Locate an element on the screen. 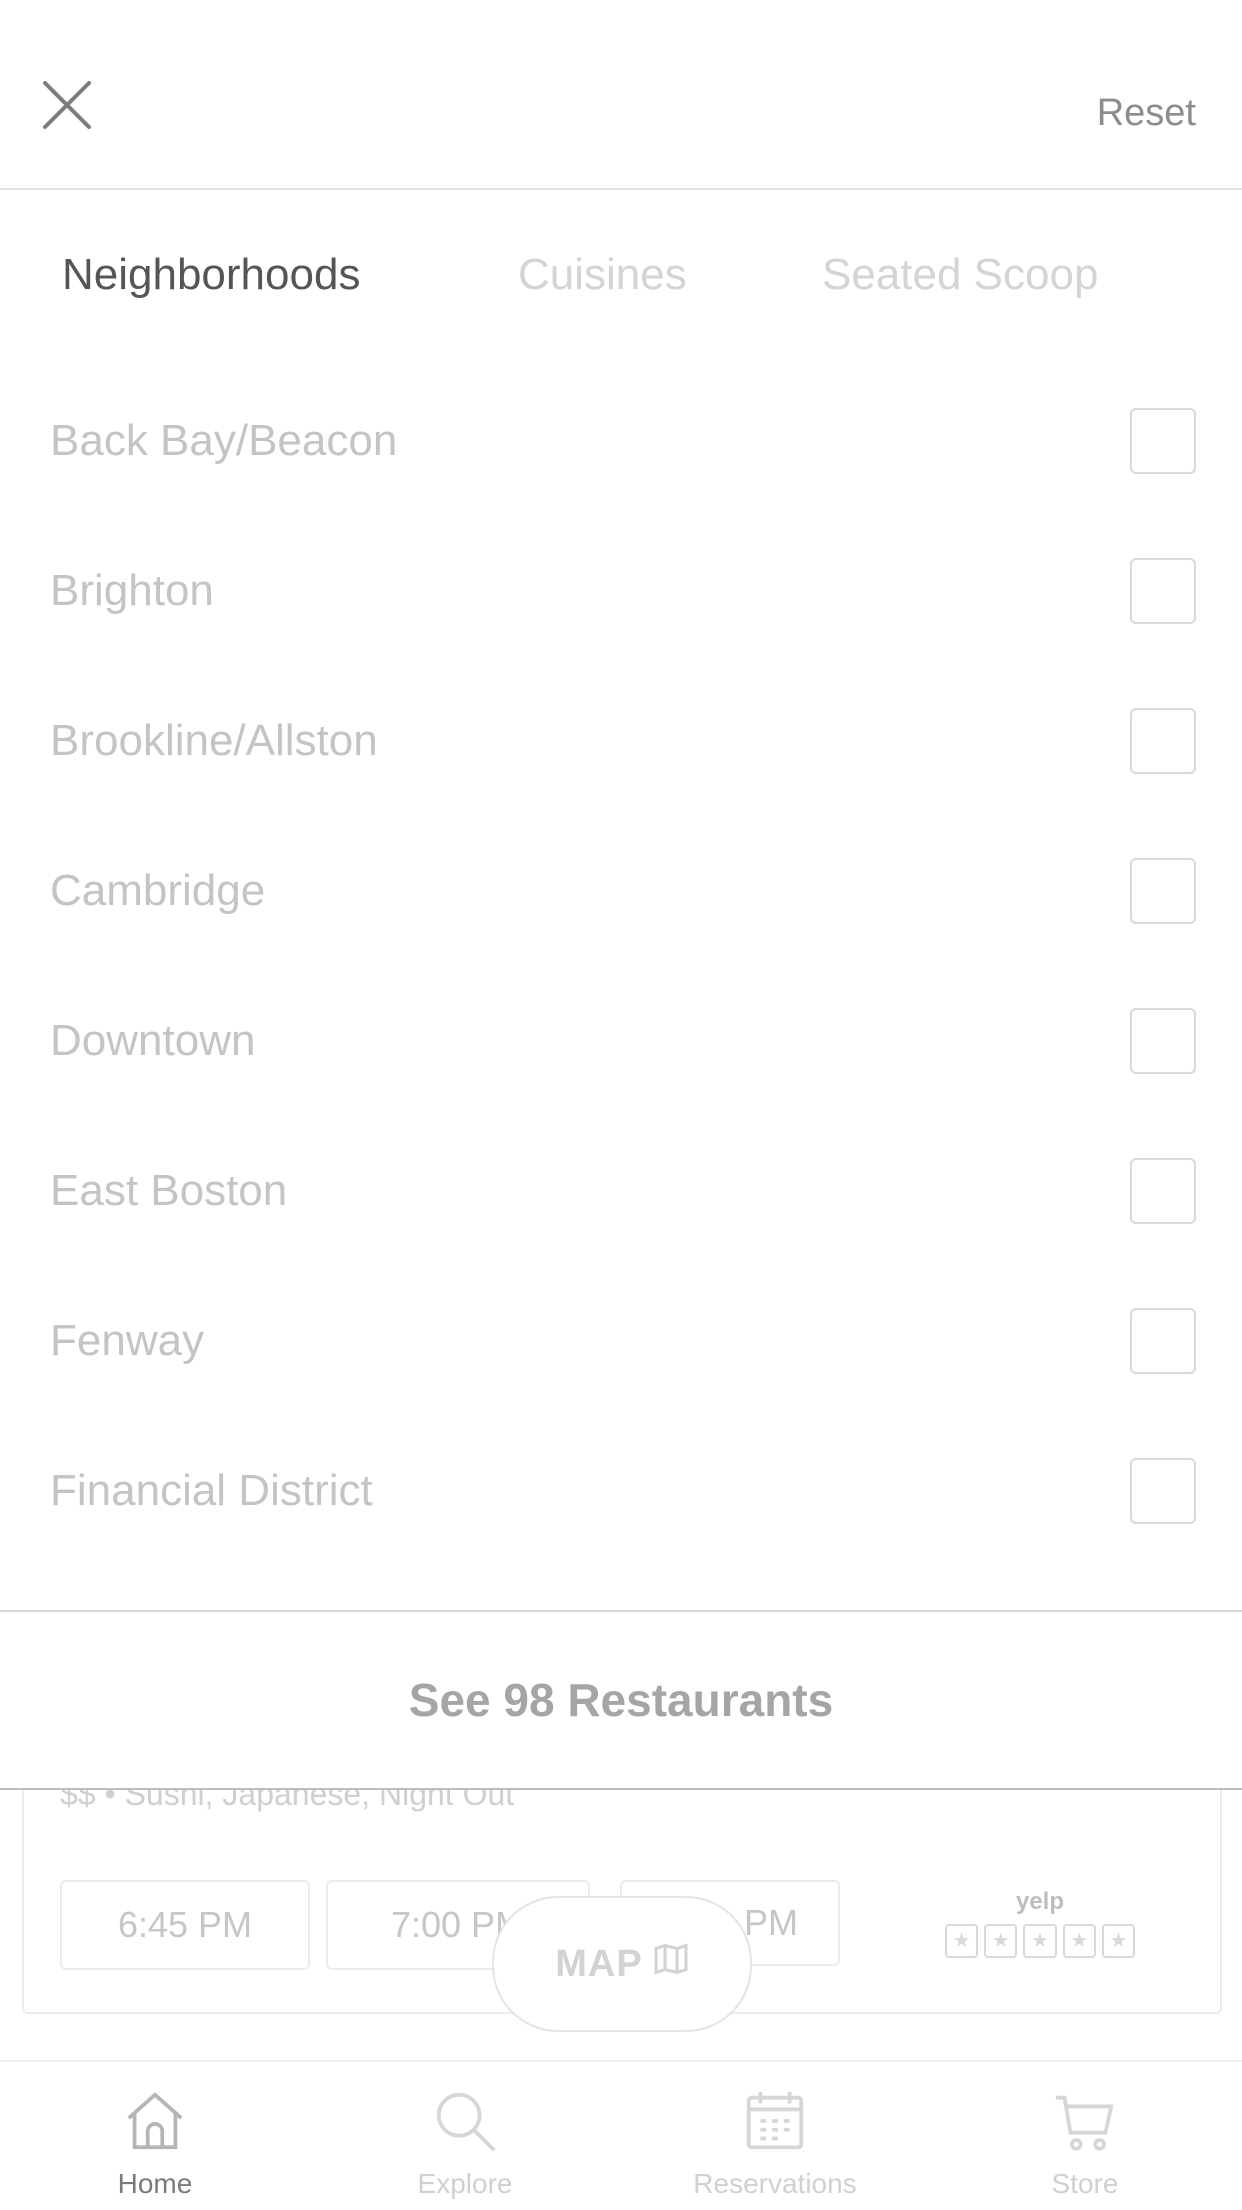 The image size is (1242, 2210). tab-explore: Explore is located at coordinates (465, 2136).